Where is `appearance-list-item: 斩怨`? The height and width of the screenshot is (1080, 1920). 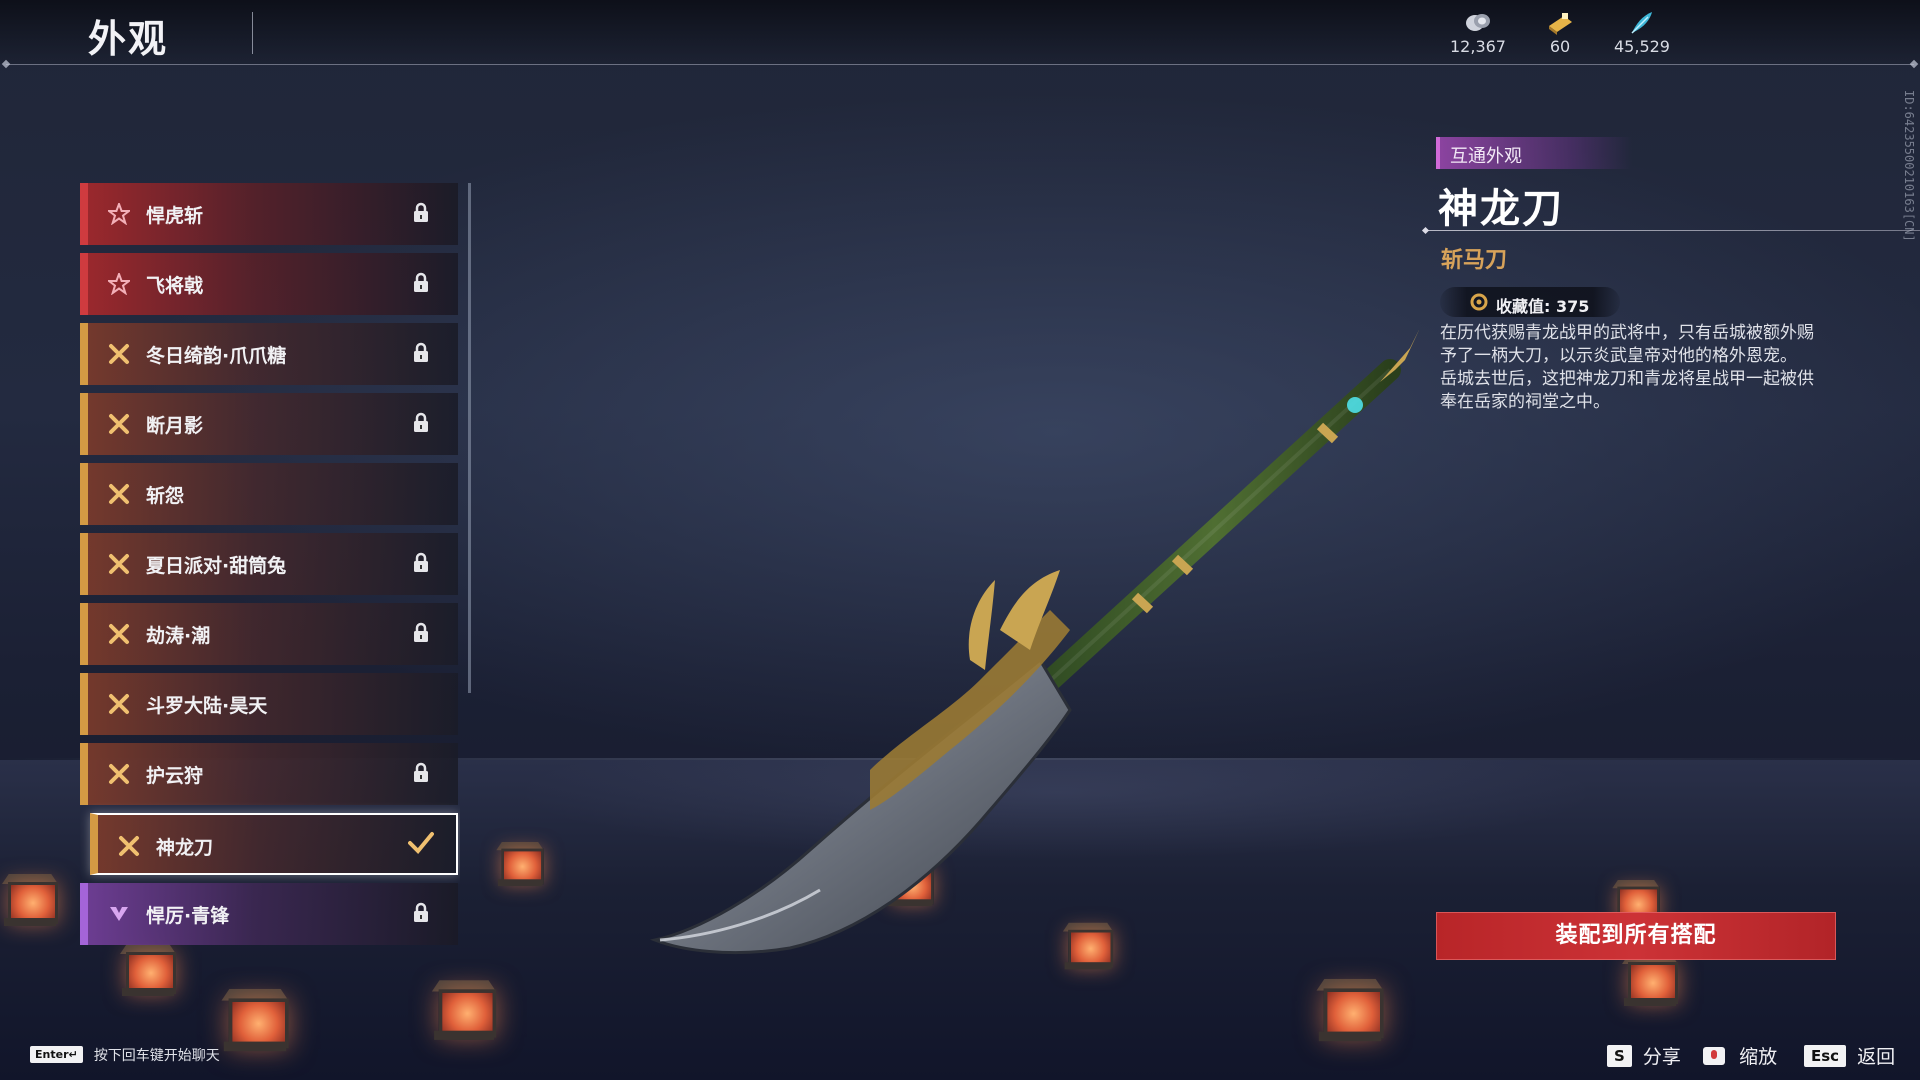 appearance-list-item: 斩怨 is located at coordinates (269, 494).